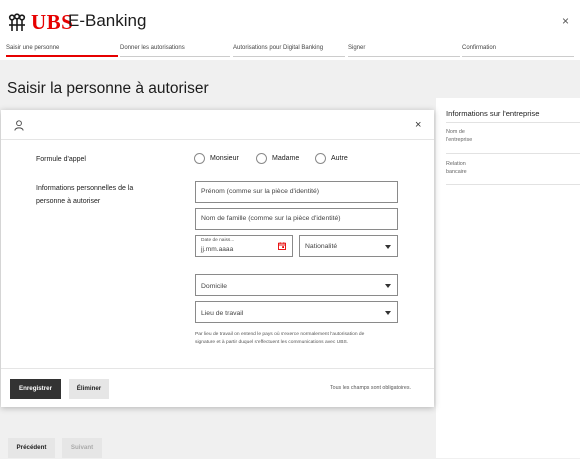 This screenshot has width=580, height=459. What do you see at coordinates (290, 22) in the screenshot?
I see `top-bar: UBS E-Banking ×` at bounding box center [290, 22].